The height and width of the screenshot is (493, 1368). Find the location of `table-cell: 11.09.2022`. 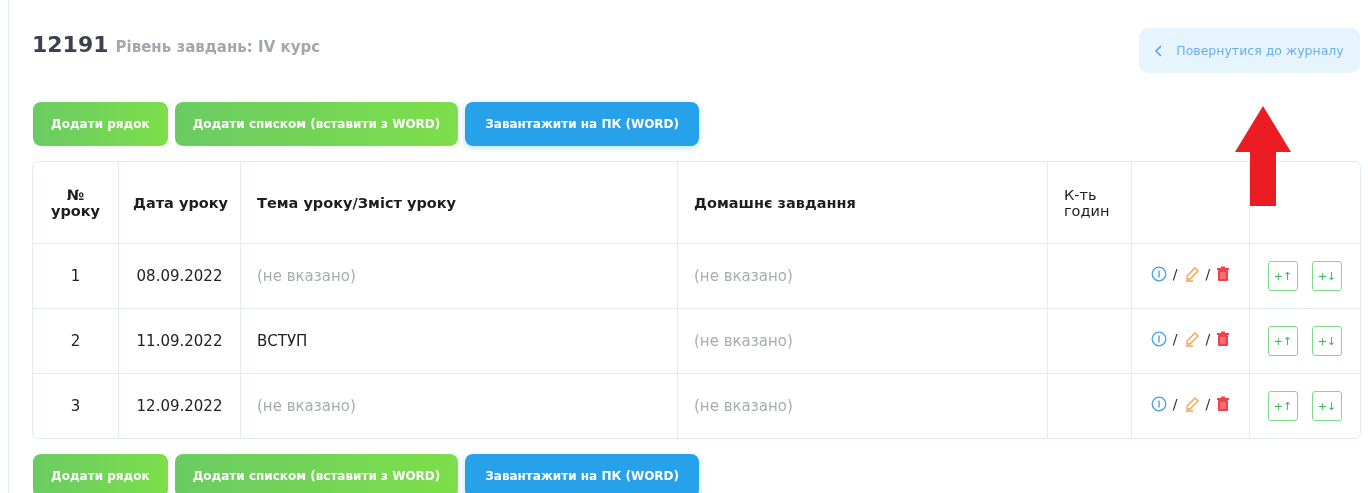

table-cell: 11.09.2022 is located at coordinates (179, 341).